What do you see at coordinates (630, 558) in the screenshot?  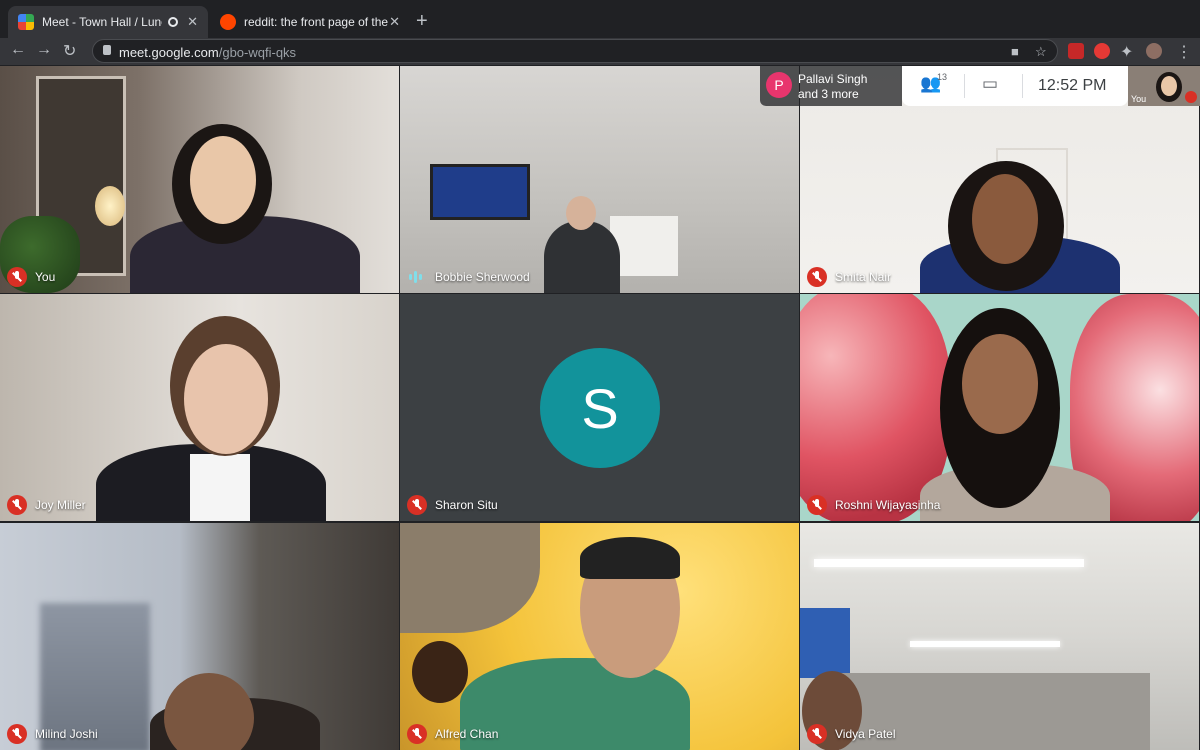 I see `person-hair` at bounding box center [630, 558].